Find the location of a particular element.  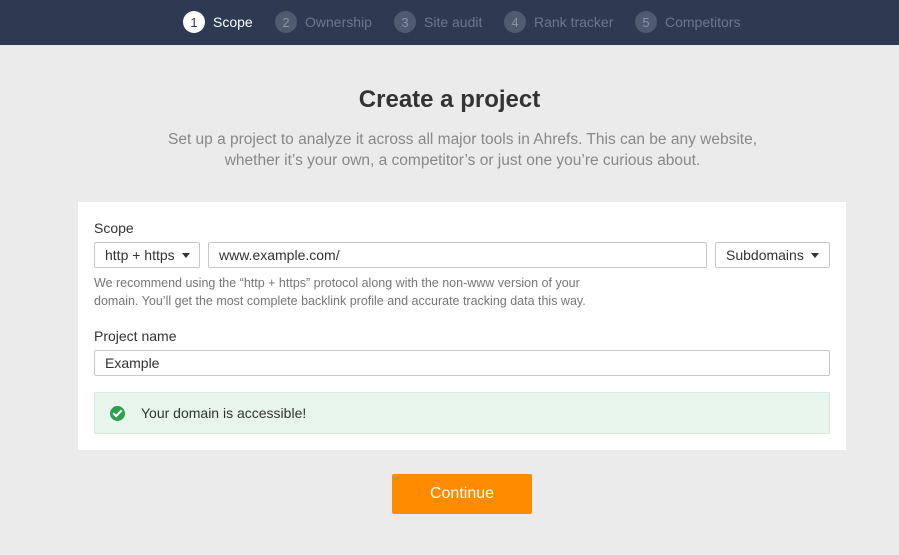

project-name-input: Example is located at coordinates (462, 363).